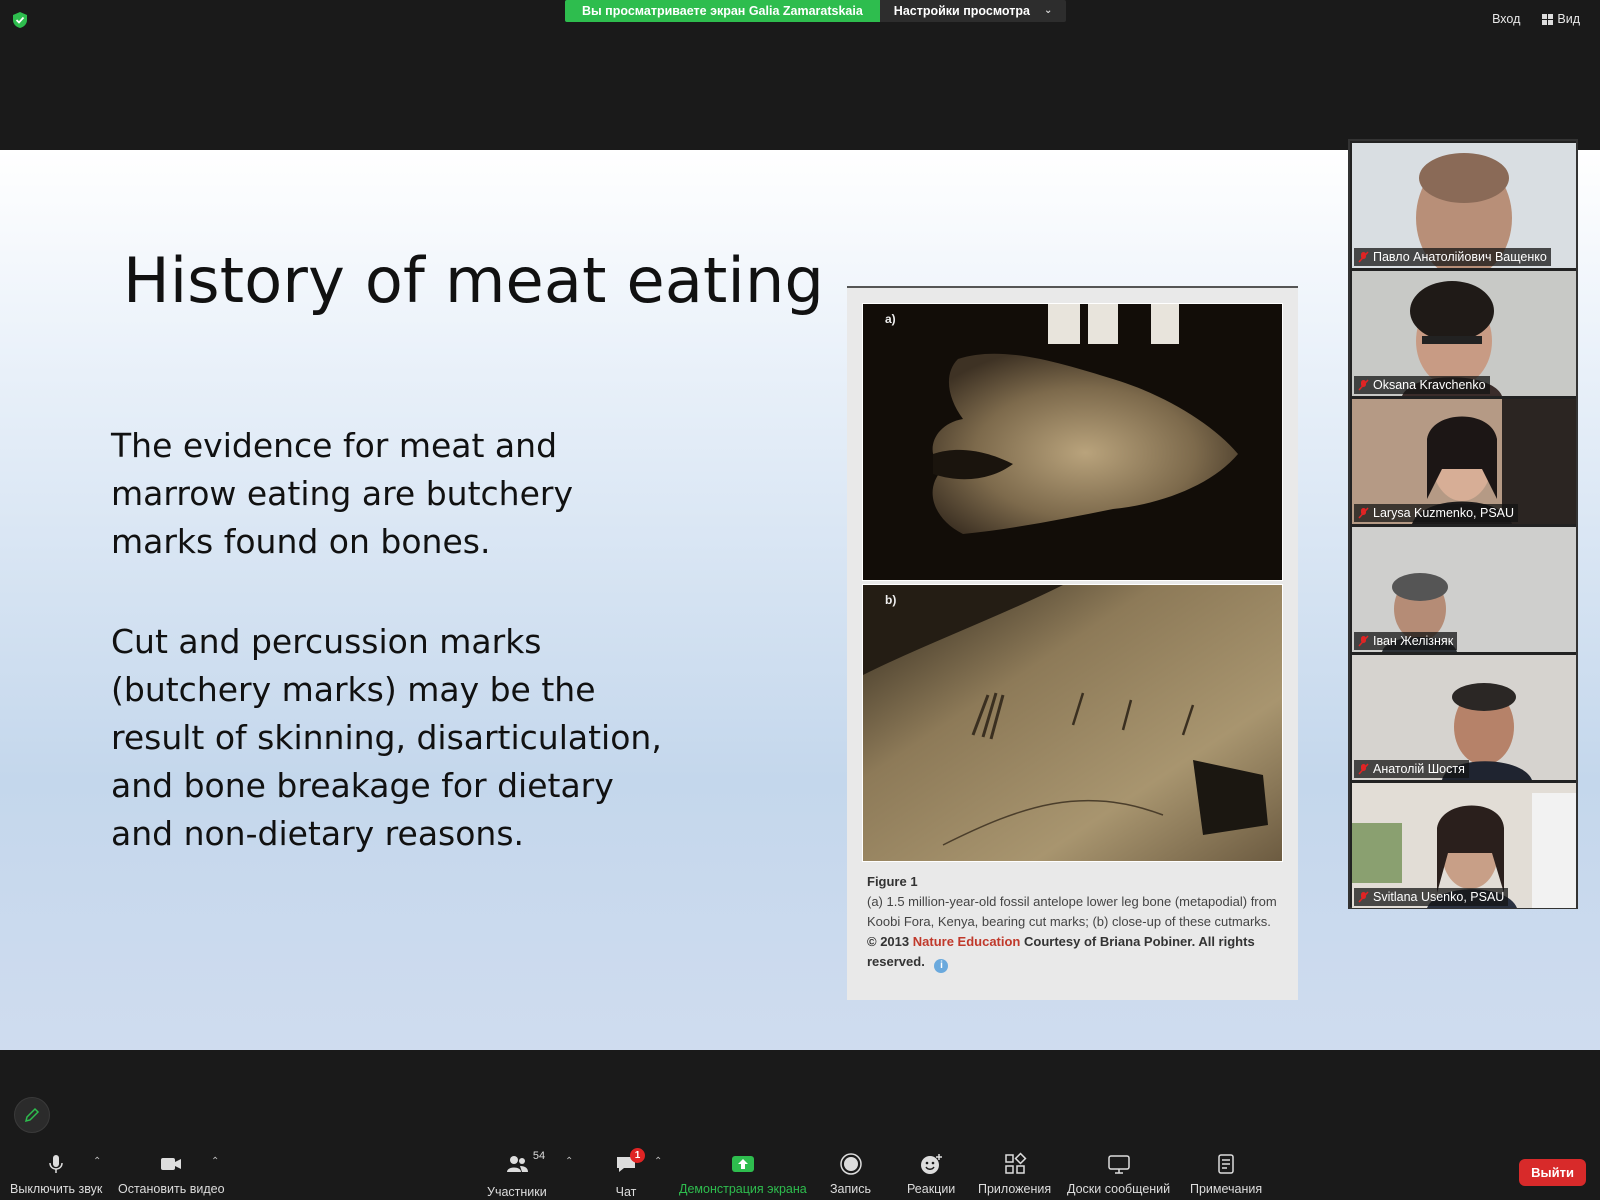 The image size is (1600, 1200). I want to click on figure-label-b: b), so click(891, 600).